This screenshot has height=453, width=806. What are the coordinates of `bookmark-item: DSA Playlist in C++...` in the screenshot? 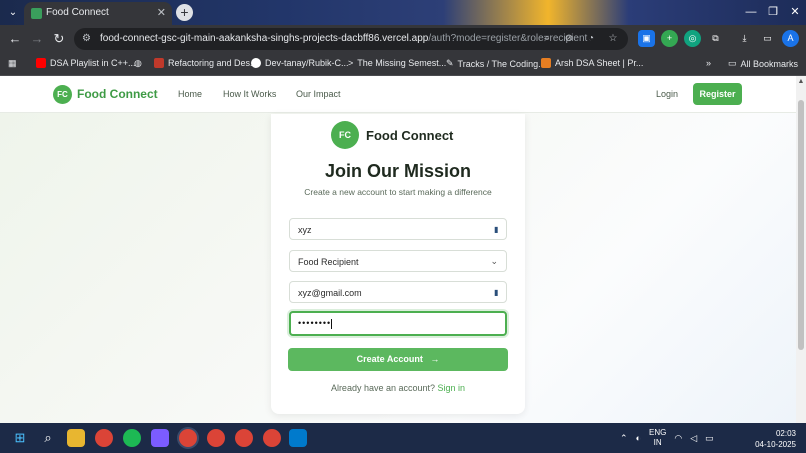 It's located at (86, 63).